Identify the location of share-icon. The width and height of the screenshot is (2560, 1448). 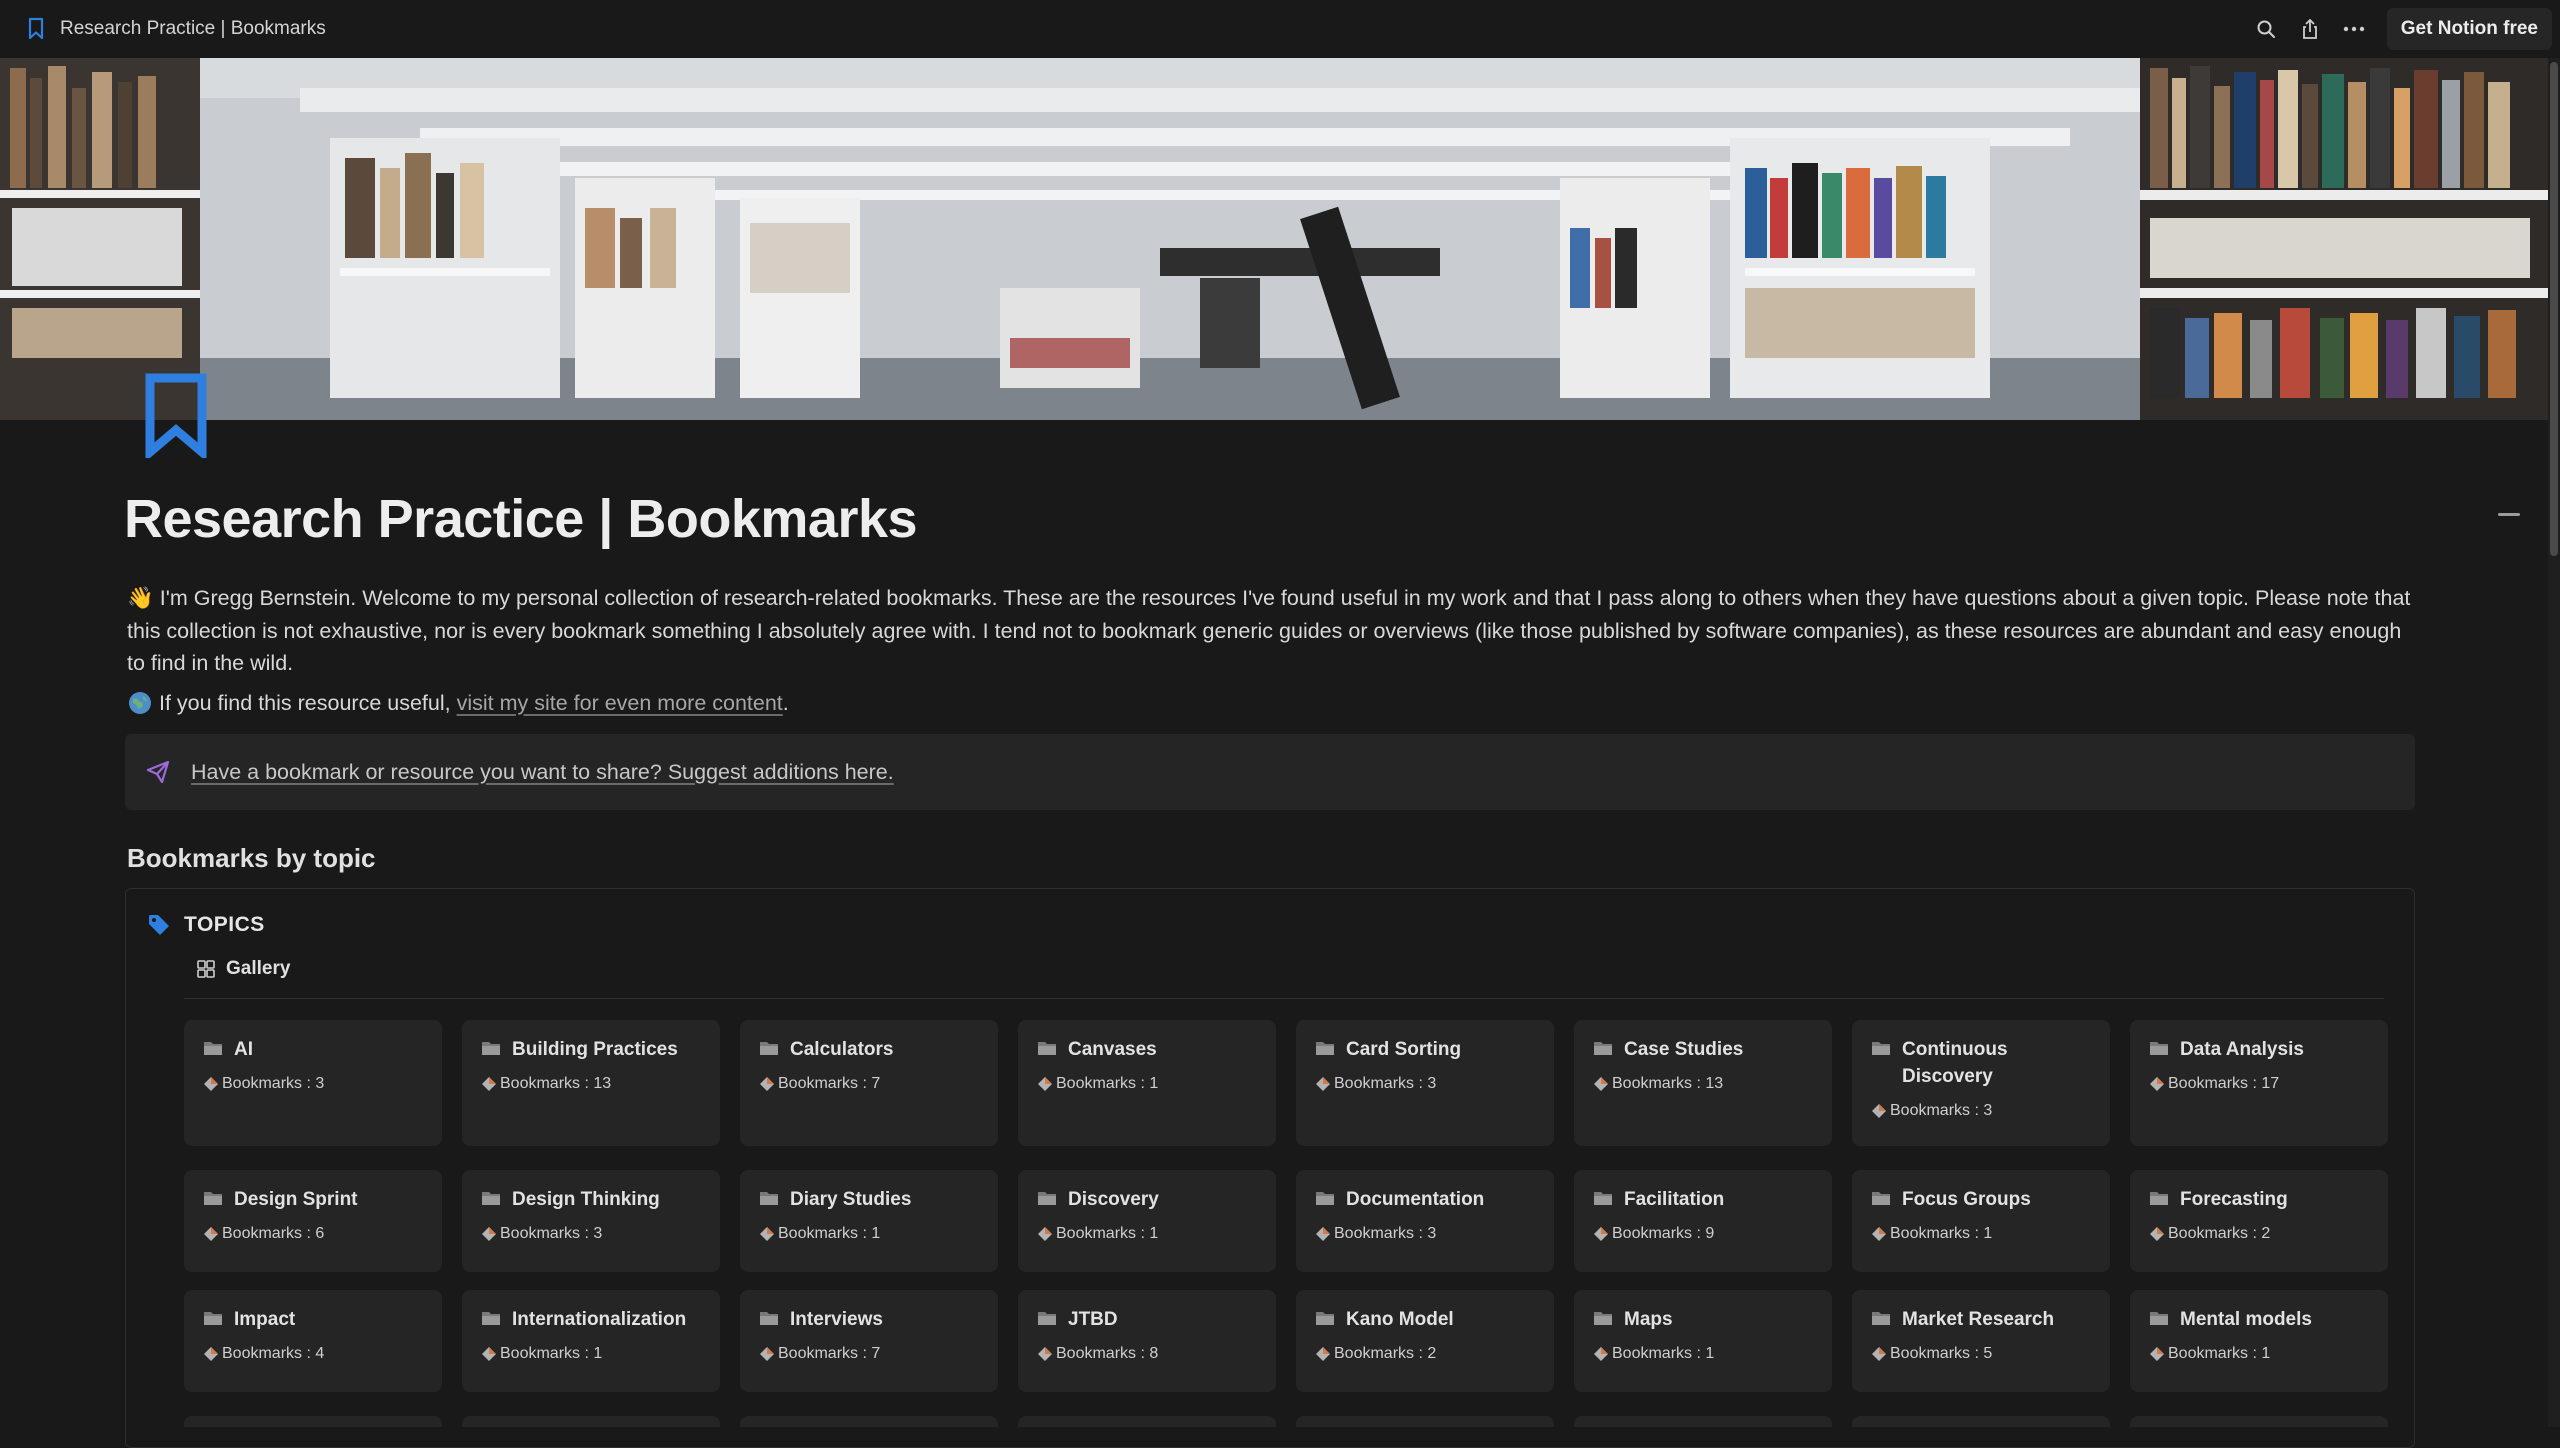
(2310, 29).